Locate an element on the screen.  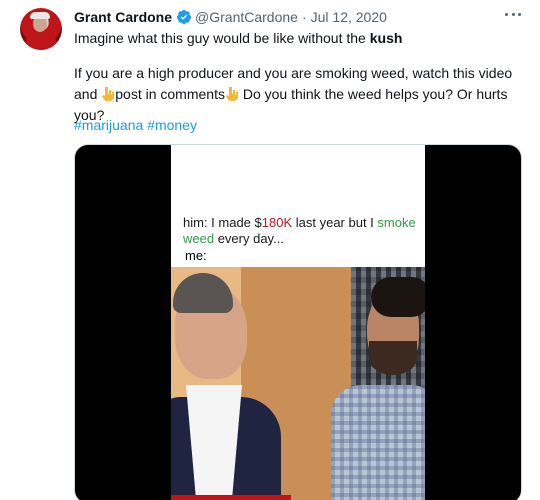
video-progress-bar is located at coordinates (231, 497).